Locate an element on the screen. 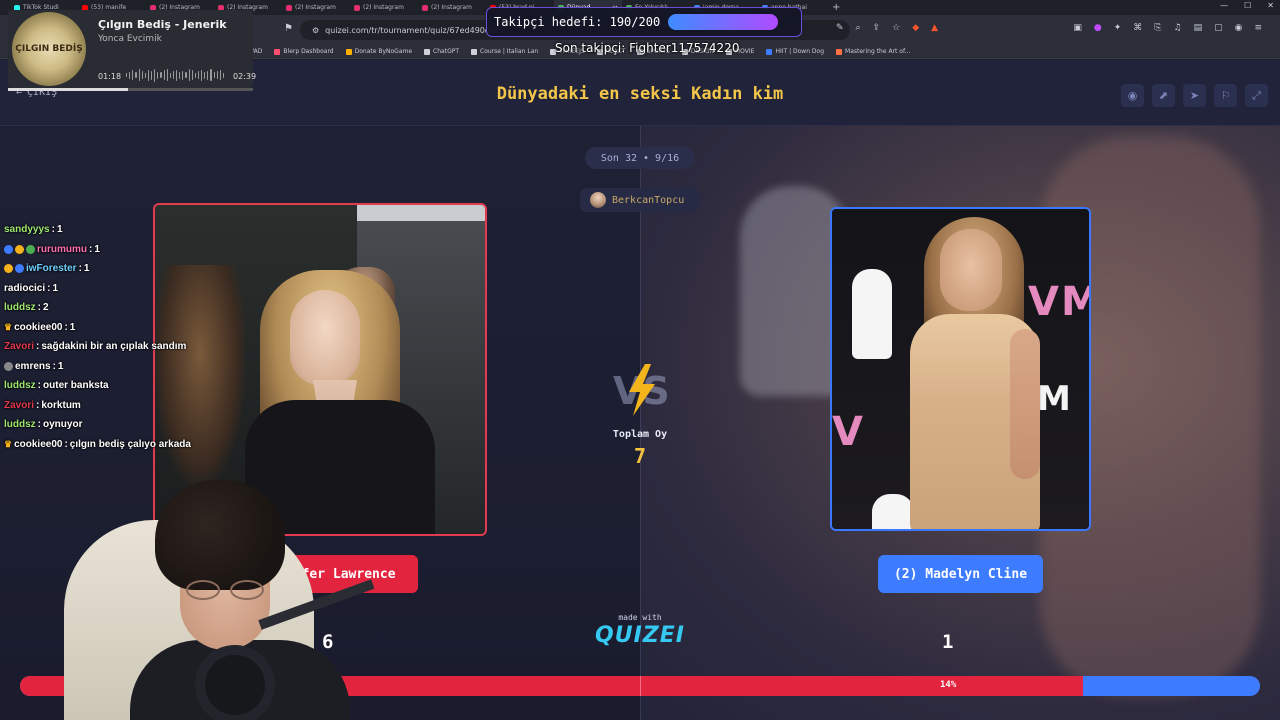 The height and width of the screenshot is (720, 1280). bookmark-label: Course | Italian Lan is located at coordinates (509, 51).